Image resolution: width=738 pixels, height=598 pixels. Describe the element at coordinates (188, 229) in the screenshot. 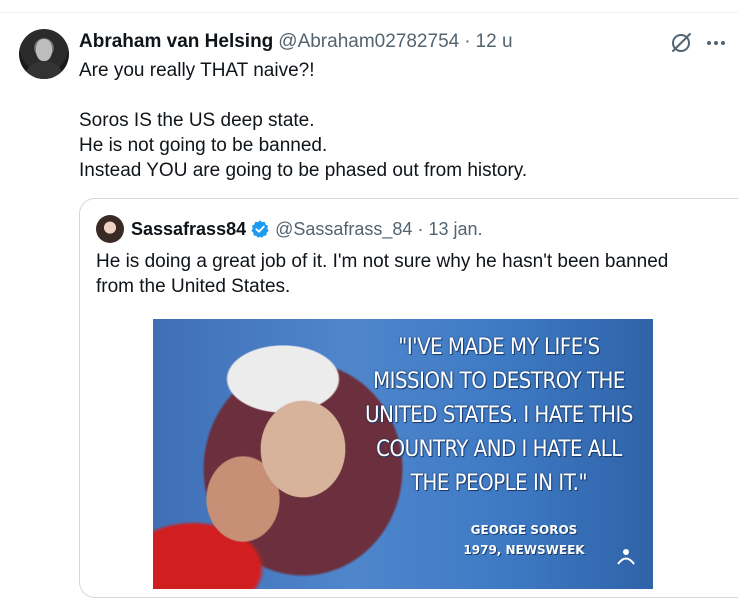

I see `quoted-author-name: Sassafrass84` at that location.